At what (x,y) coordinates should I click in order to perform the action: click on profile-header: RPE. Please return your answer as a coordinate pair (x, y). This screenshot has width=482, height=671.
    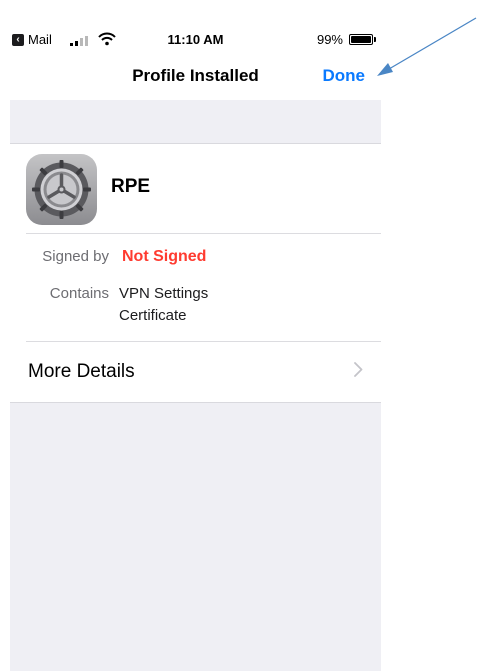
    Looking at the image, I should click on (195, 189).